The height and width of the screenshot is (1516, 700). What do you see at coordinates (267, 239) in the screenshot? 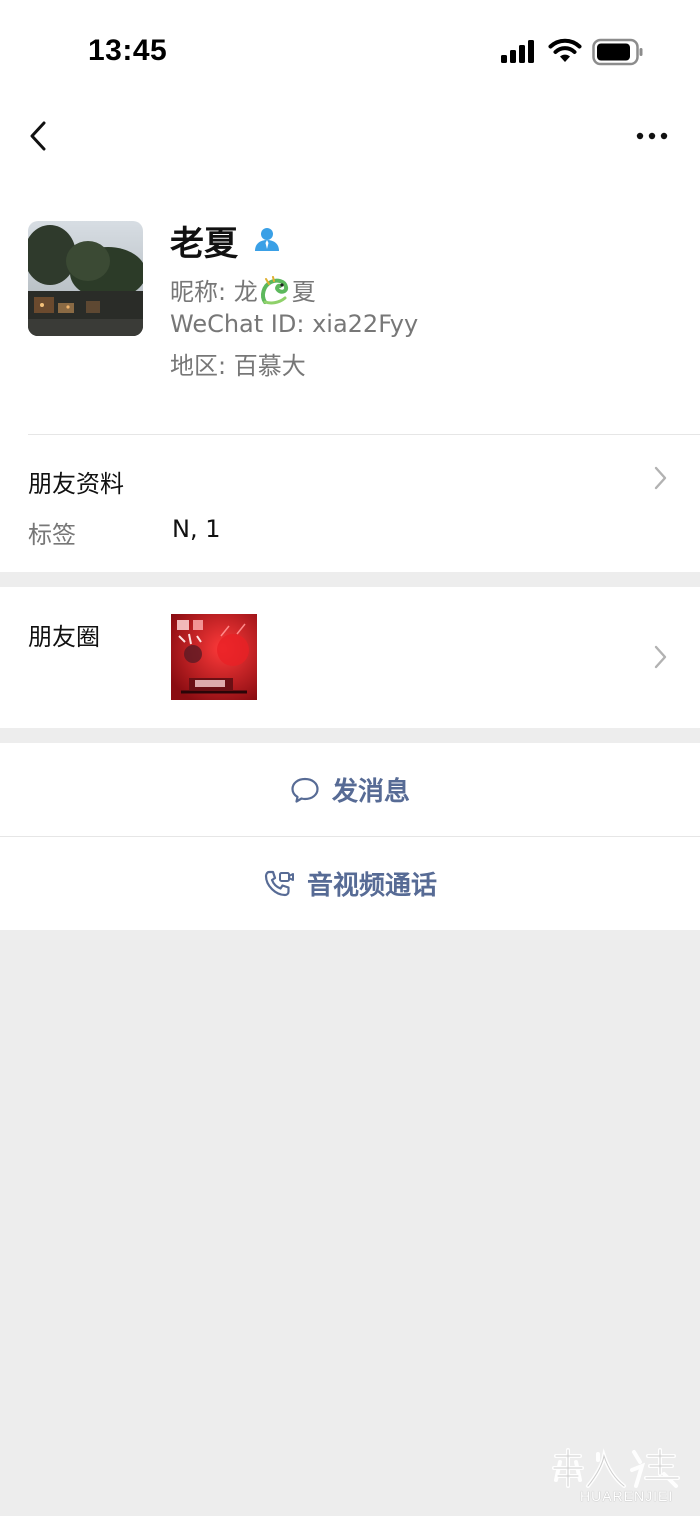
I see `contact-person-icon` at bounding box center [267, 239].